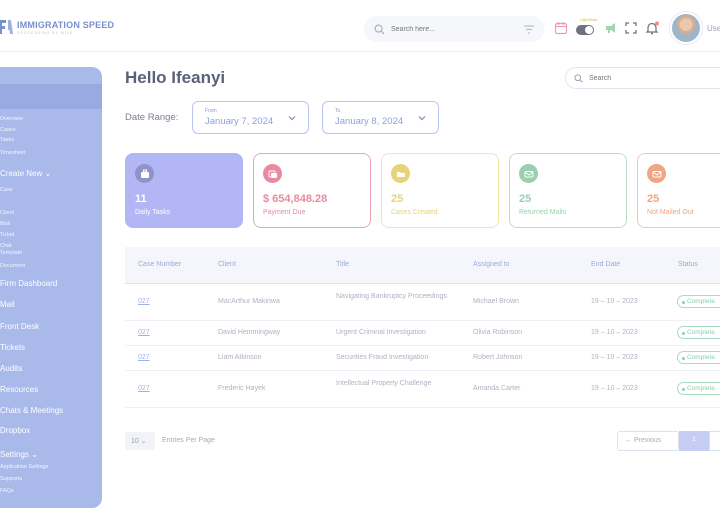 This screenshot has width=720, height=522. Describe the element at coordinates (12, 347) in the screenshot. I see `sidebar-item: Tickets` at that location.